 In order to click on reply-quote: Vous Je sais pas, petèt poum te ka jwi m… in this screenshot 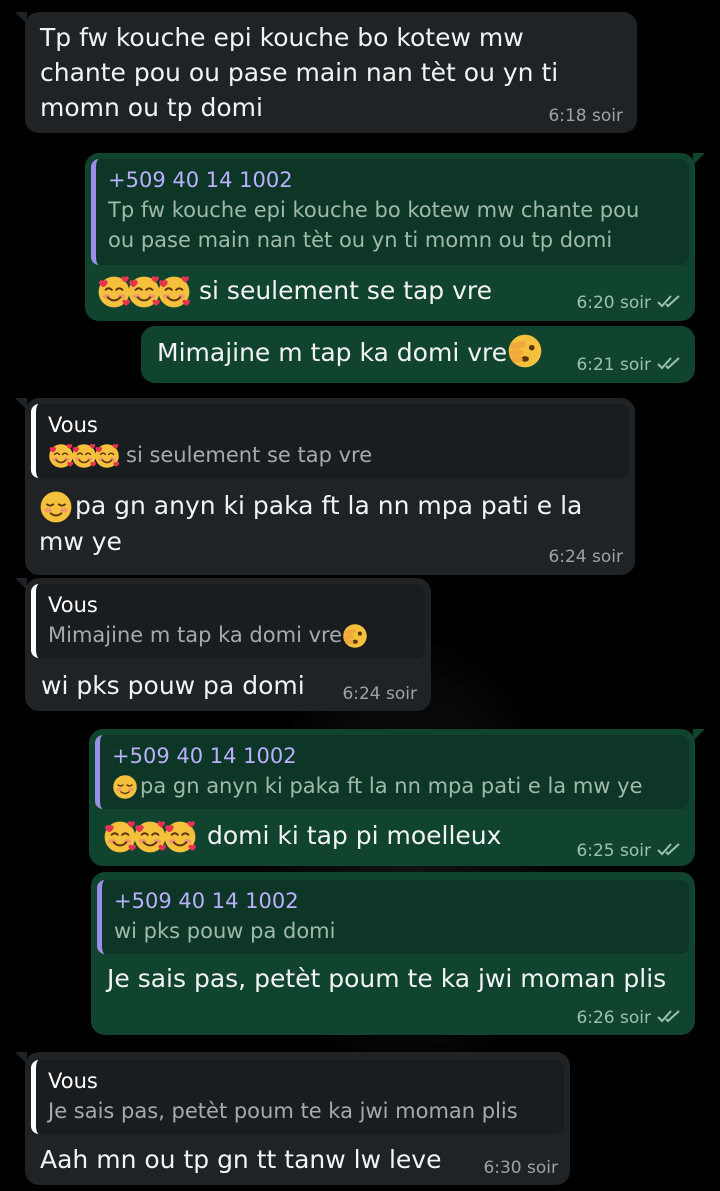, I will do `click(297, 1097)`.